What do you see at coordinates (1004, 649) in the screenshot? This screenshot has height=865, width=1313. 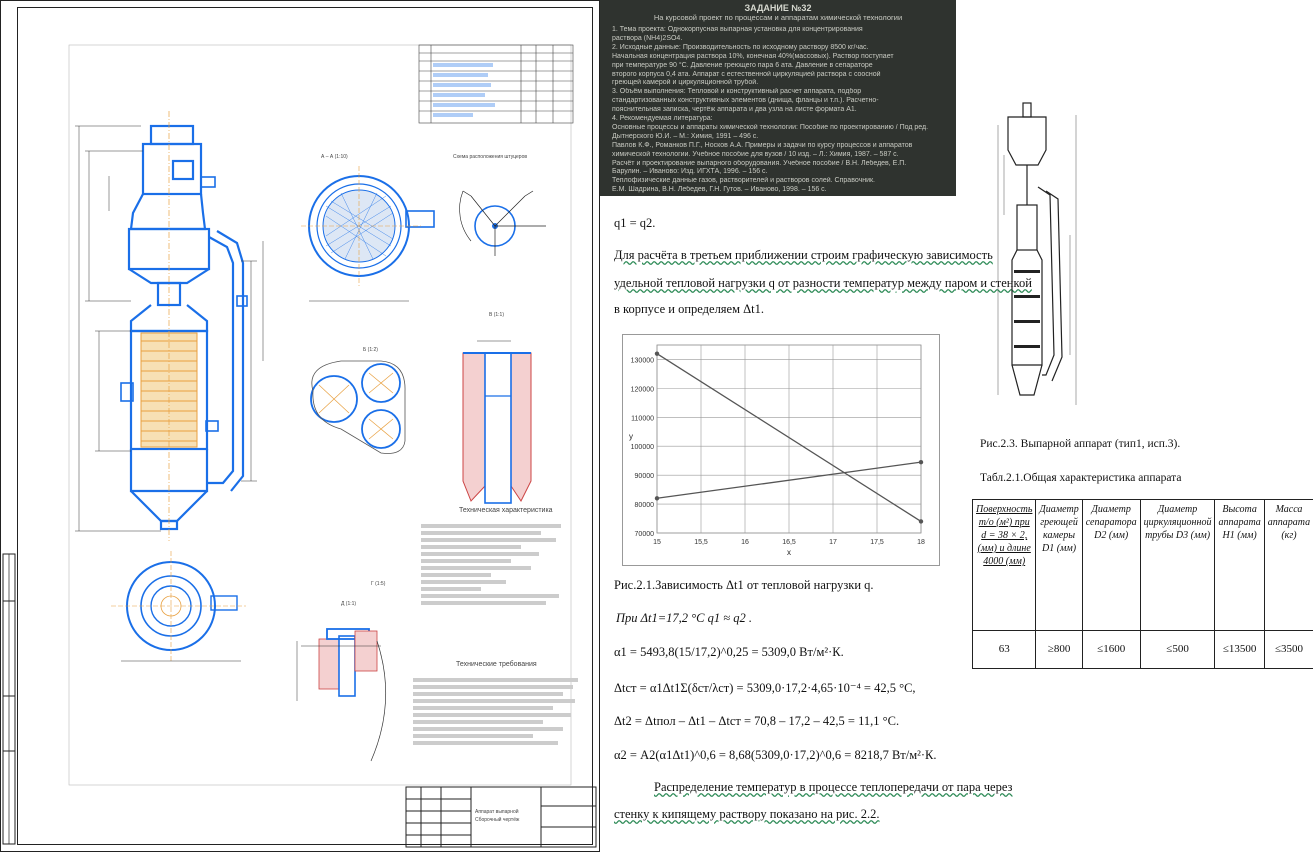 I see `table-value-cell: 63` at bounding box center [1004, 649].